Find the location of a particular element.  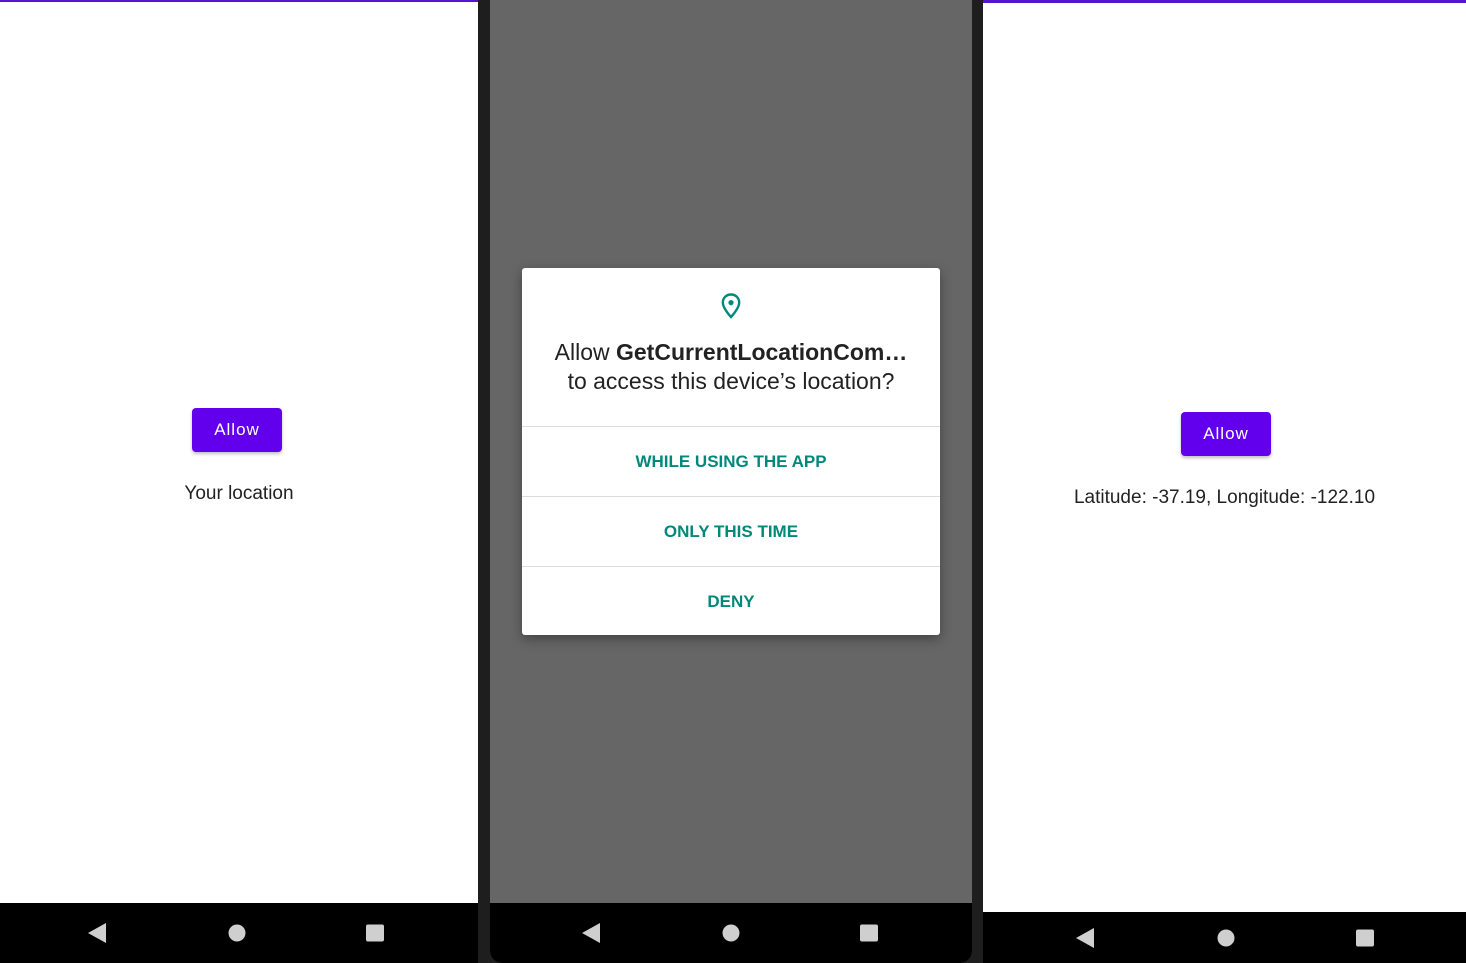

location-text: Latitude: -37.19, Longitude: -122.10 is located at coordinates (1224, 497).